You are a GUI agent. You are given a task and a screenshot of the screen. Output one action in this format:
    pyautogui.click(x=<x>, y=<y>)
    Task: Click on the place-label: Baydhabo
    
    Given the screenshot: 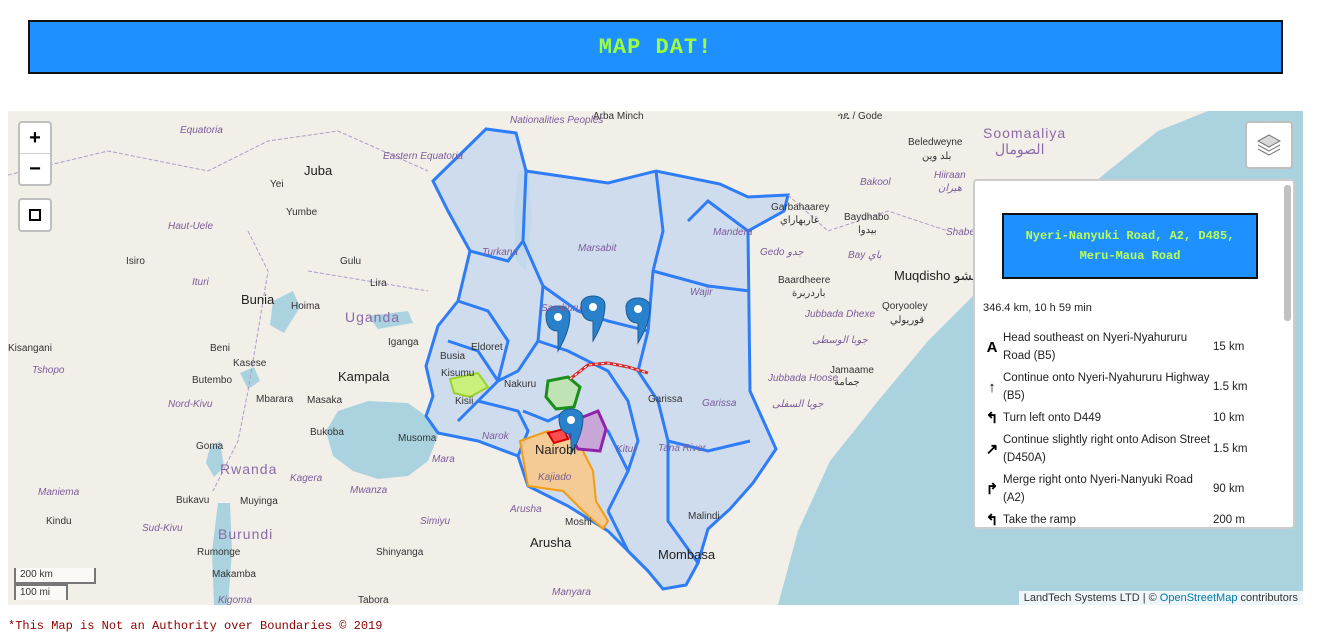 What is the action you would take?
    pyautogui.click(x=867, y=217)
    